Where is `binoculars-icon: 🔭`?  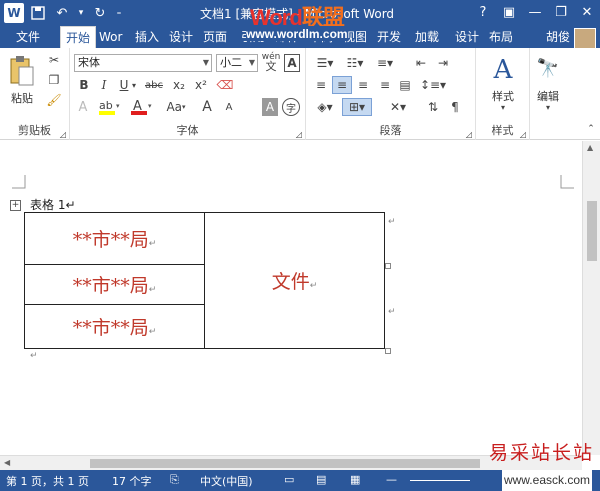 binoculars-icon: 🔭 is located at coordinates (548, 68).